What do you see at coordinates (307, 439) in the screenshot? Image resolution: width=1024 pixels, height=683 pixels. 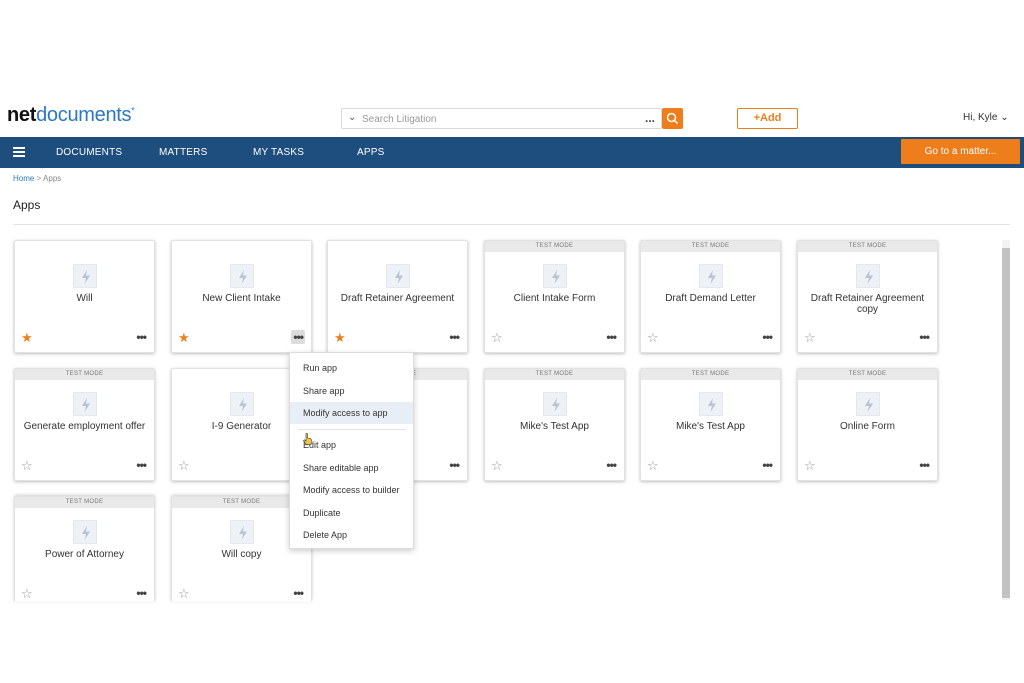 I see `hand-cursor-icon` at bounding box center [307, 439].